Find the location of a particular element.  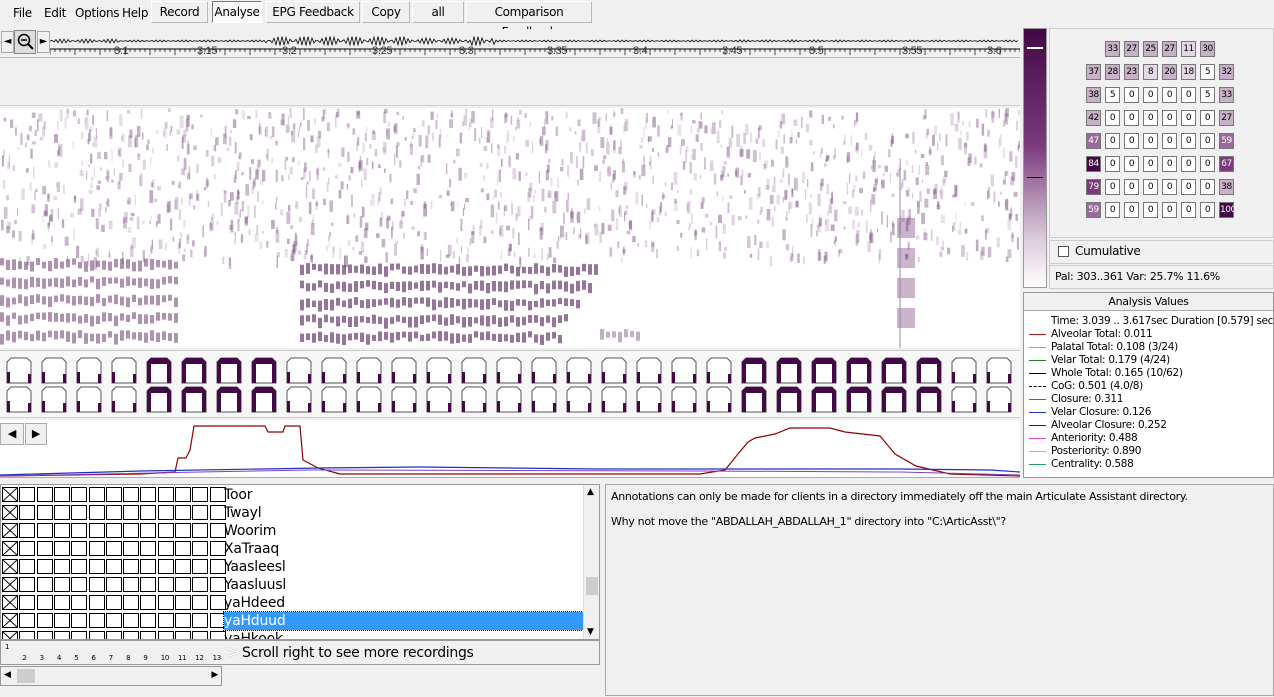

scroll-thumb is located at coordinates (592, 586).